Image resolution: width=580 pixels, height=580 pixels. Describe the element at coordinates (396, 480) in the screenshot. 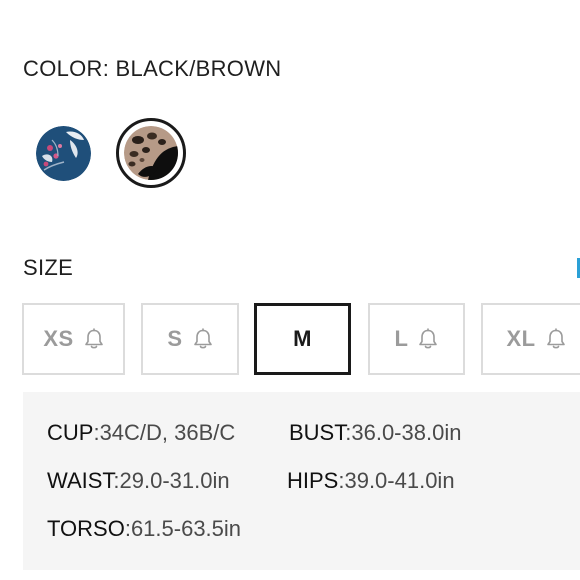

I see `measurement-value: :39.0-41.0in` at that location.